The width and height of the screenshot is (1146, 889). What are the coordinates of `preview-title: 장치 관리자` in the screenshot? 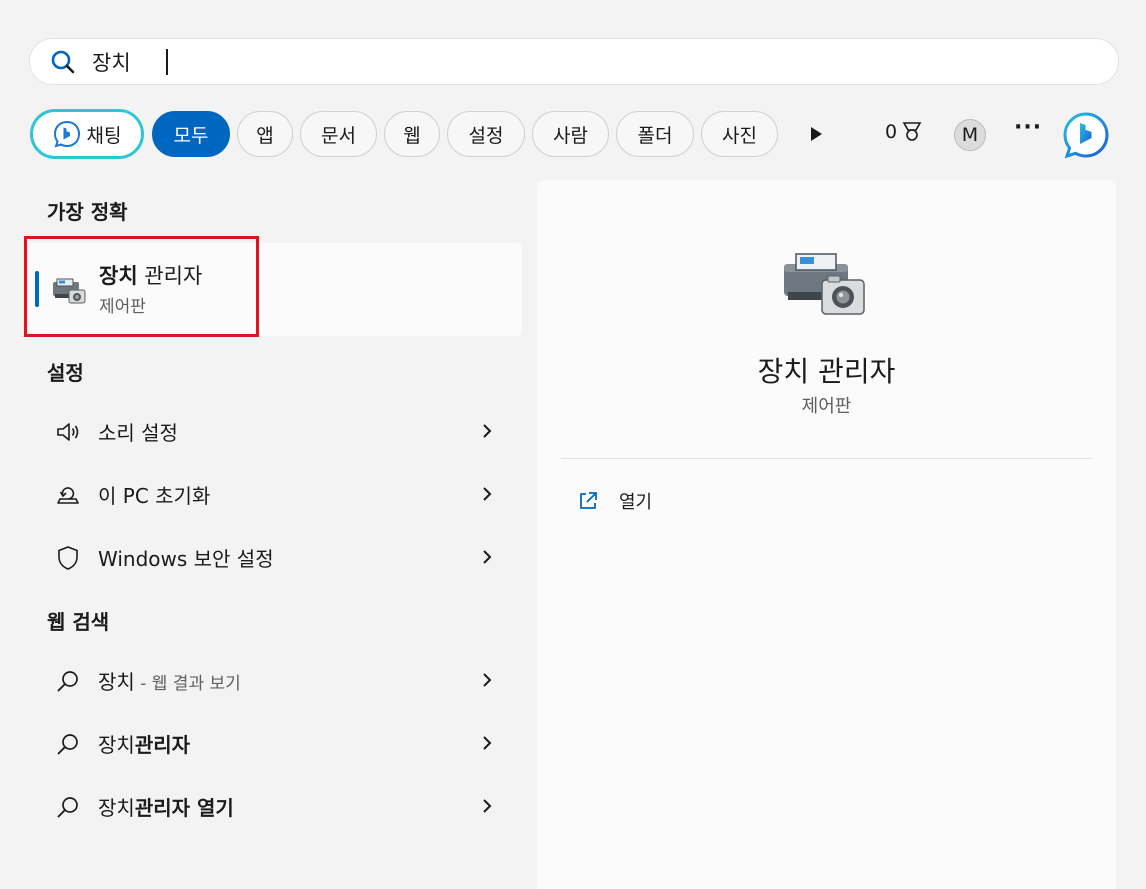 It's located at (826, 371).